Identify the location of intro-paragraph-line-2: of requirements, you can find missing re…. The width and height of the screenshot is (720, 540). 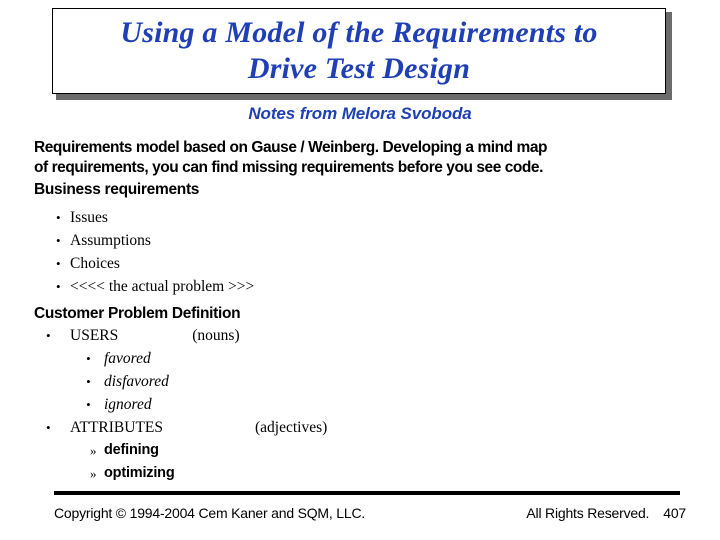
(288, 167).